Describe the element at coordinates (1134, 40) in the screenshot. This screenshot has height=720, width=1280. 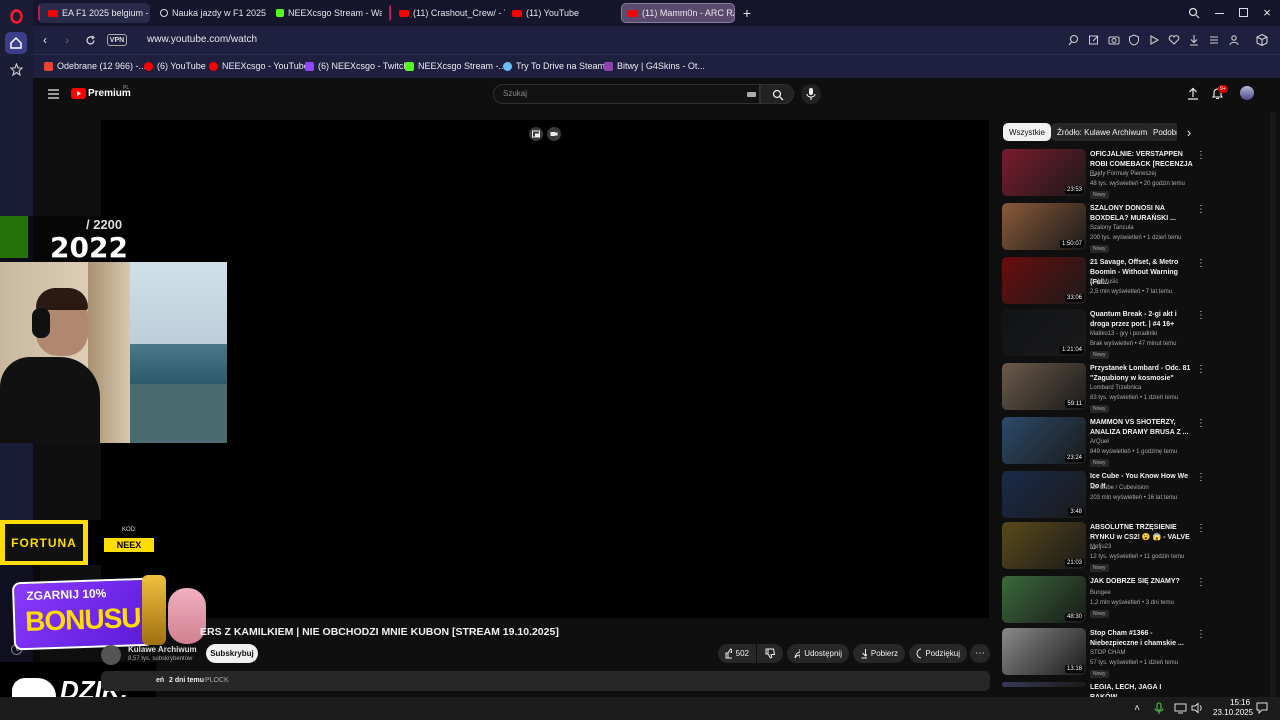
I see `shield-icon` at that location.